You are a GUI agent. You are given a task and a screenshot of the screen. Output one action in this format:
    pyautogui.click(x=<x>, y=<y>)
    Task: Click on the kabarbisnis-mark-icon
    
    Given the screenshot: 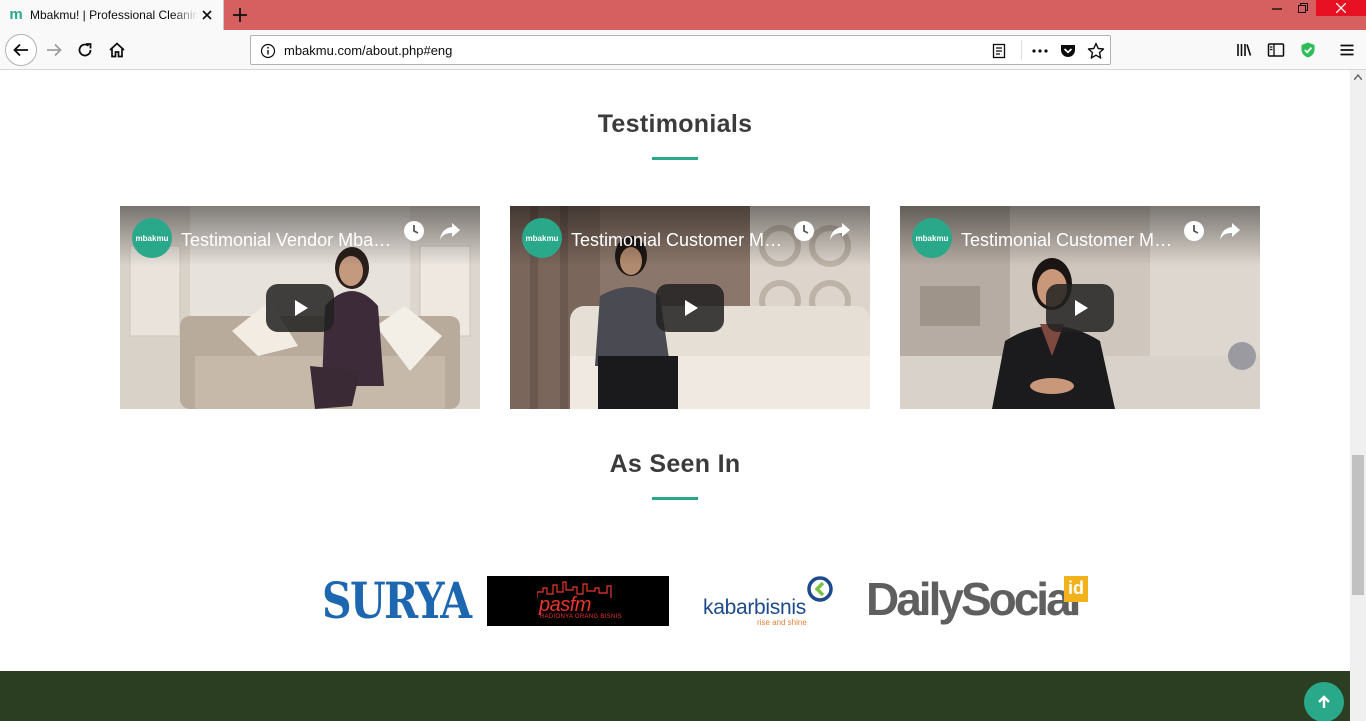 What is the action you would take?
    pyautogui.click(x=820, y=589)
    